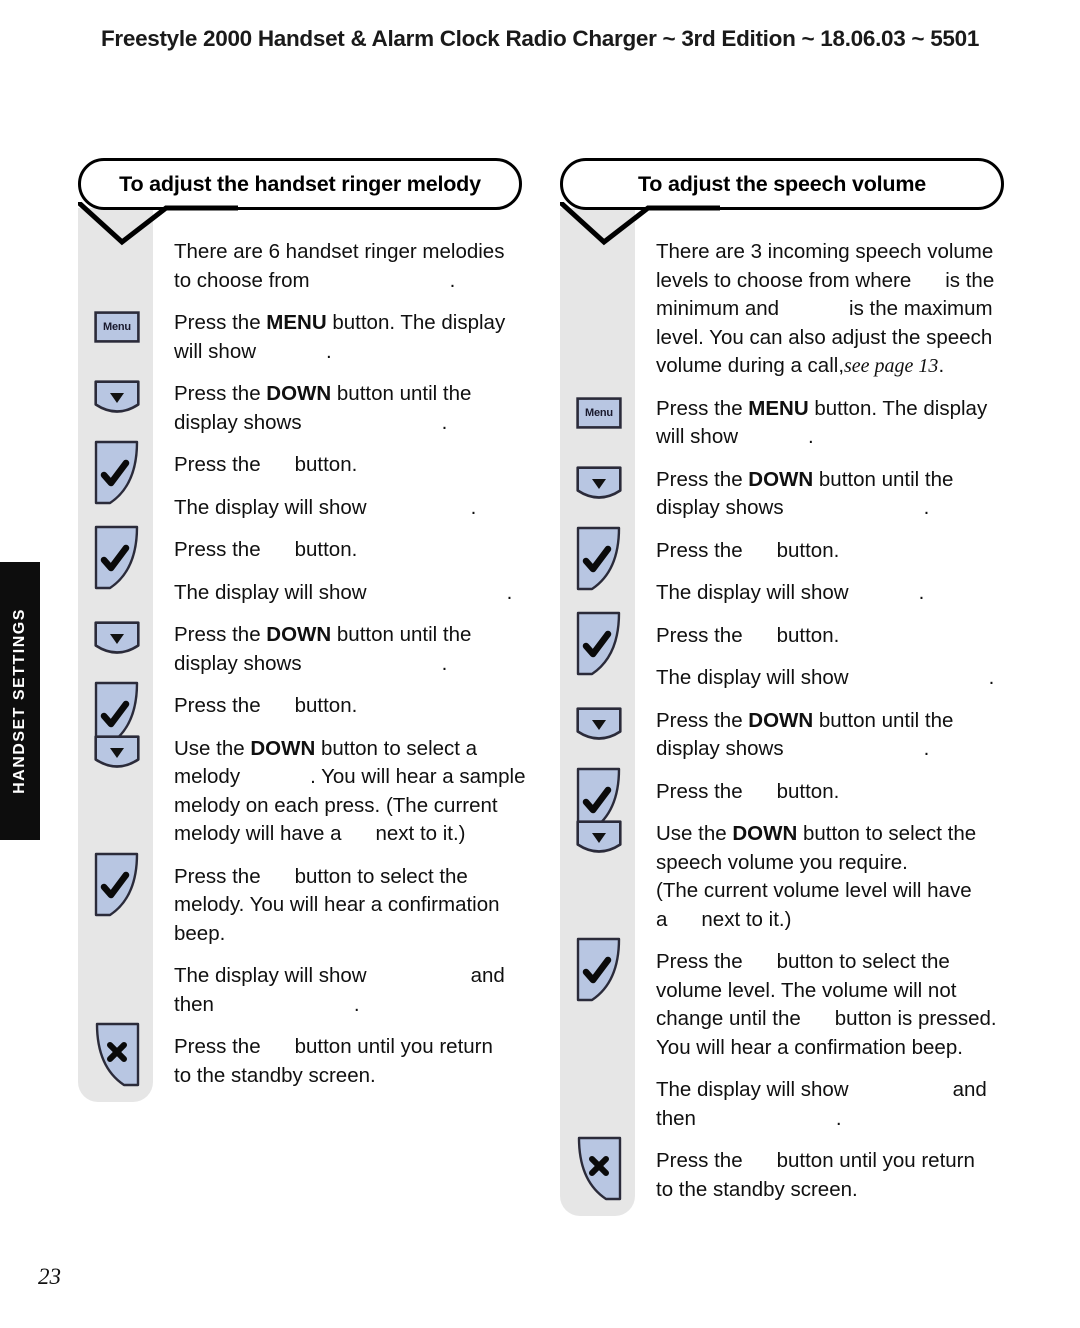  I want to click on key-name-emphasis: MENU, so click(296, 322).